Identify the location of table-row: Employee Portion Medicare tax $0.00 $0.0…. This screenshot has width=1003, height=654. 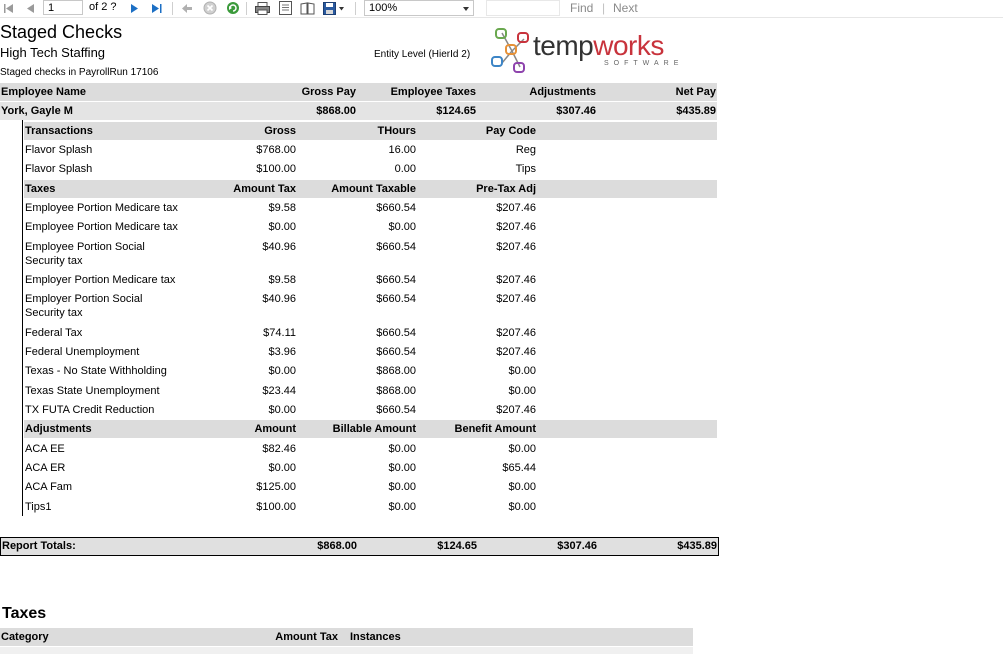
(370, 227).